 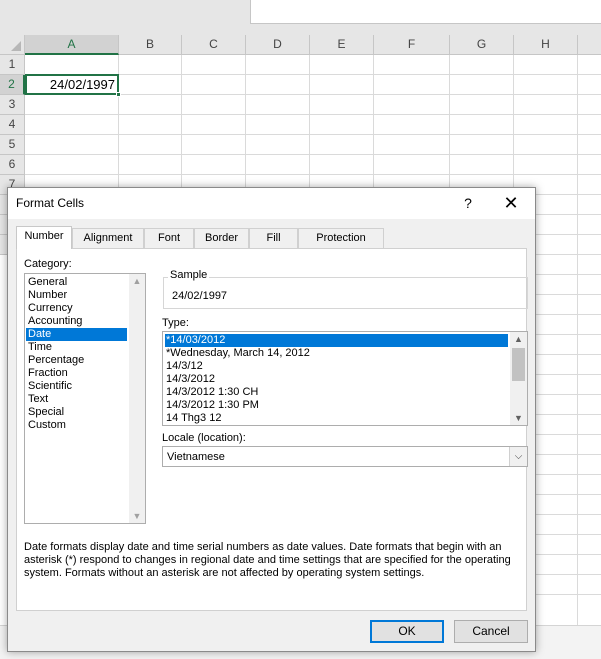 What do you see at coordinates (76, 282) in the screenshot?
I see `category-item-general: General` at bounding box center [76, 282].